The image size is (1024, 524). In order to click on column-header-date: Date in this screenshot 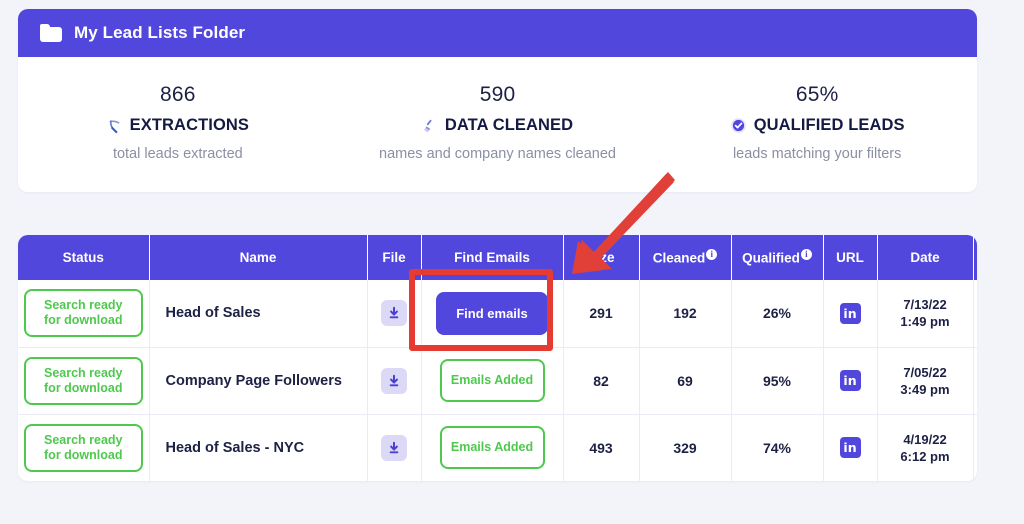, I will do `click(925, 257)`.